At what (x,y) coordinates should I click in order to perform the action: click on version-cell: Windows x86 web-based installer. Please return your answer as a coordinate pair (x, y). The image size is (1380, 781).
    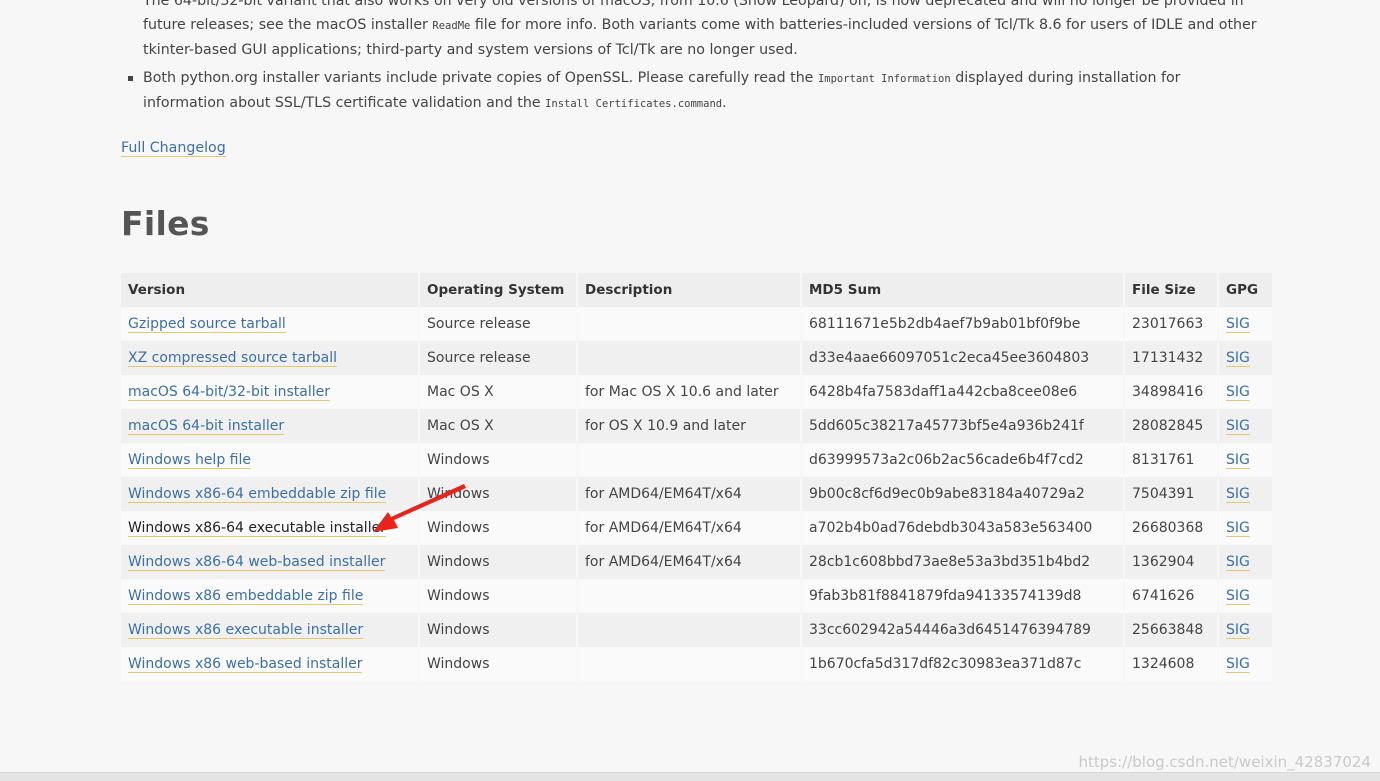
    Looking at the image, I should click on (270, 664).